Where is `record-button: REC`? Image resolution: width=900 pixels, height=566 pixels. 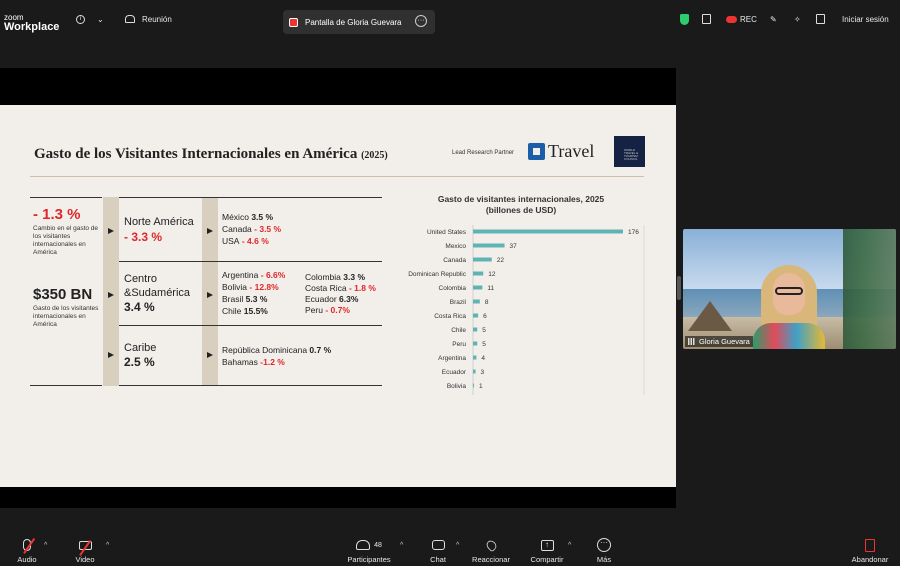 record-button: REC is located at coordinates (741, 19).